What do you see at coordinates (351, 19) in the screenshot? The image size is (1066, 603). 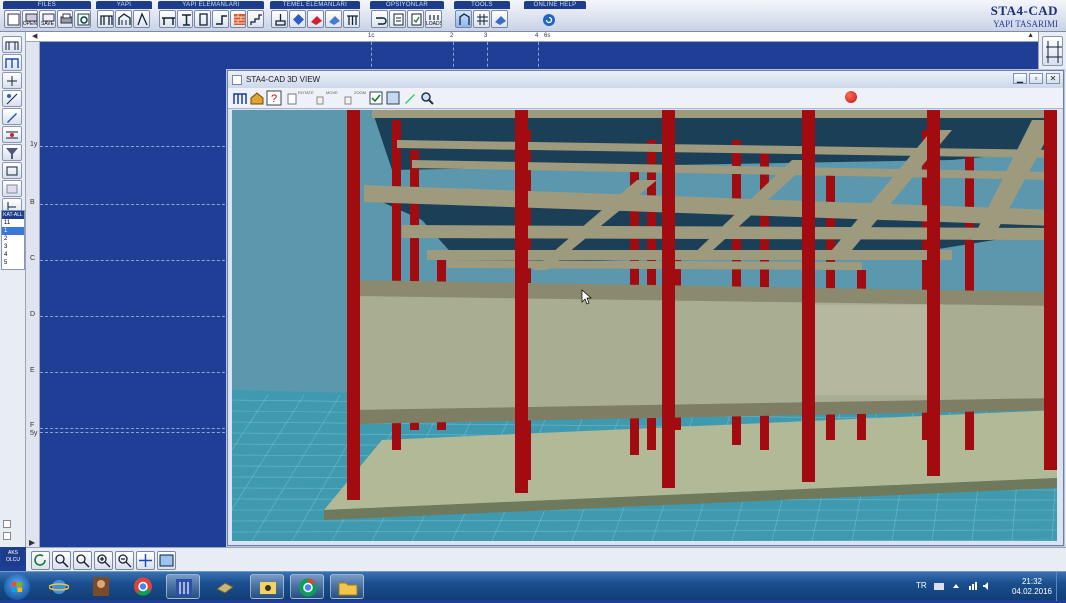 I see `foundation-button` at bounding box center [351, 19].